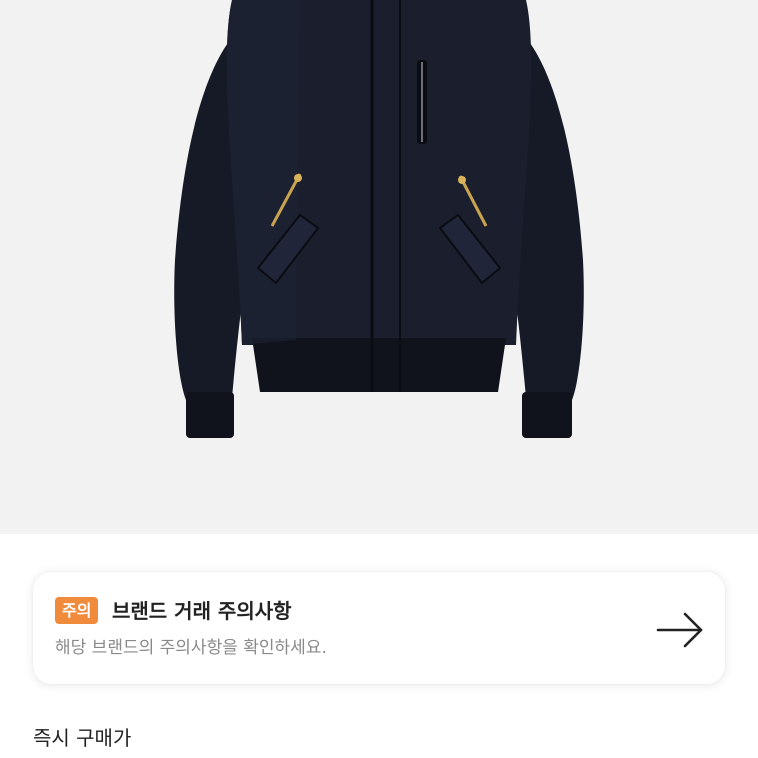 Image resolution: width=758 pixels, height=758 pixels. Describe the element at coordinates (77, 610) in the screenshot. I see `caution-badge: 주의` at that location.